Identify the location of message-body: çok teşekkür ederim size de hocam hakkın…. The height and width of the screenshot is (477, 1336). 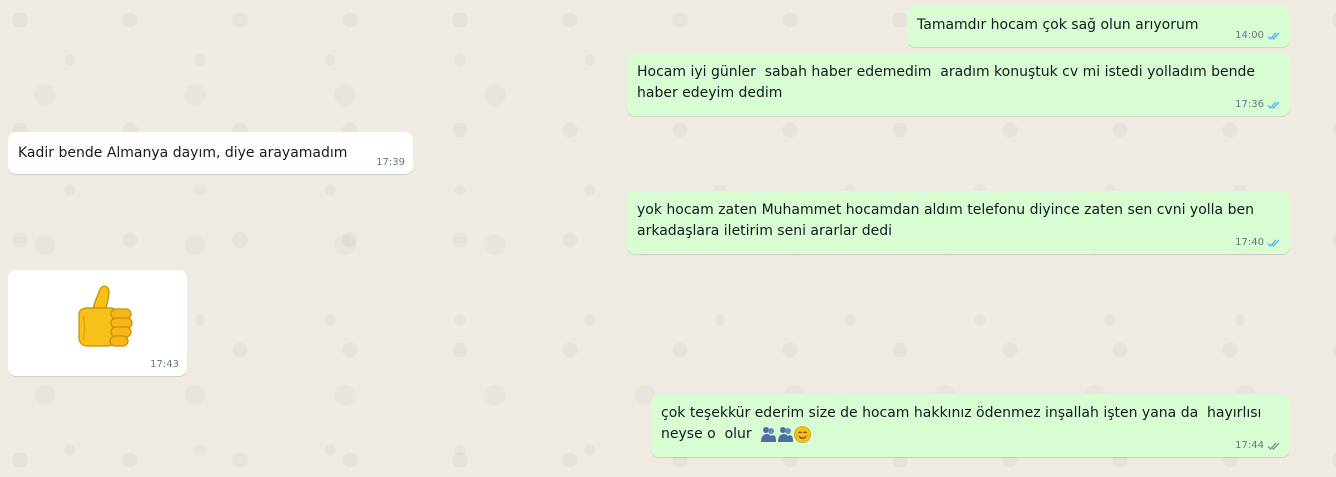
(963, 423).